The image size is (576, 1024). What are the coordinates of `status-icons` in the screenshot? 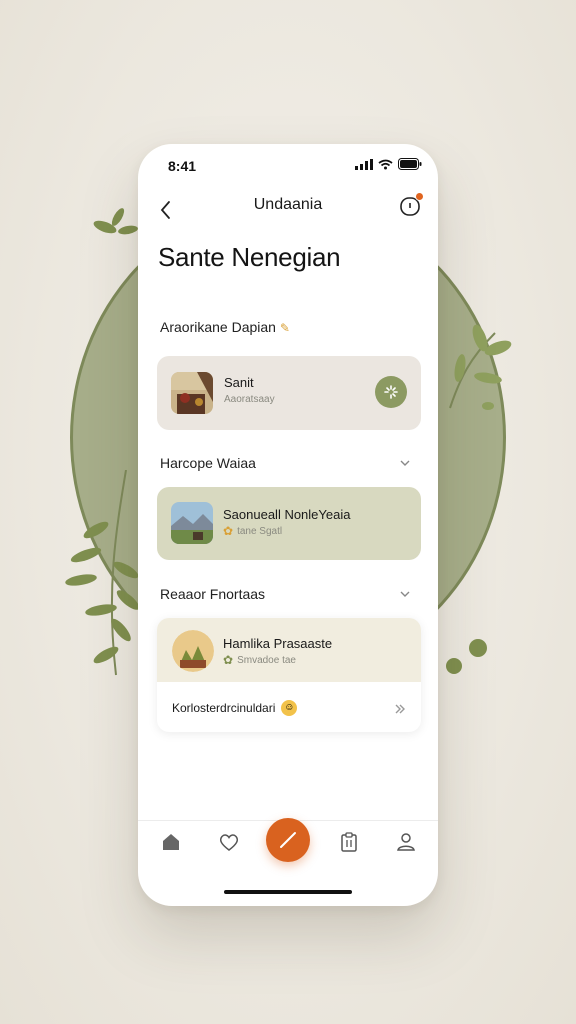 It's located at (388, 164).